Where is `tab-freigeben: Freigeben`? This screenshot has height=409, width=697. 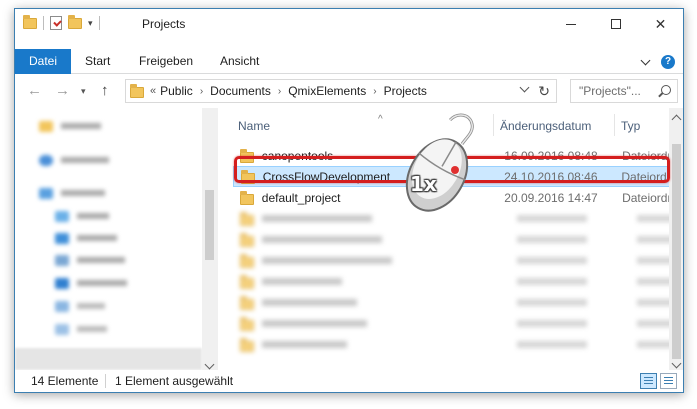
tab-freigeben: Freigeben is located at coordinates (166, 61).